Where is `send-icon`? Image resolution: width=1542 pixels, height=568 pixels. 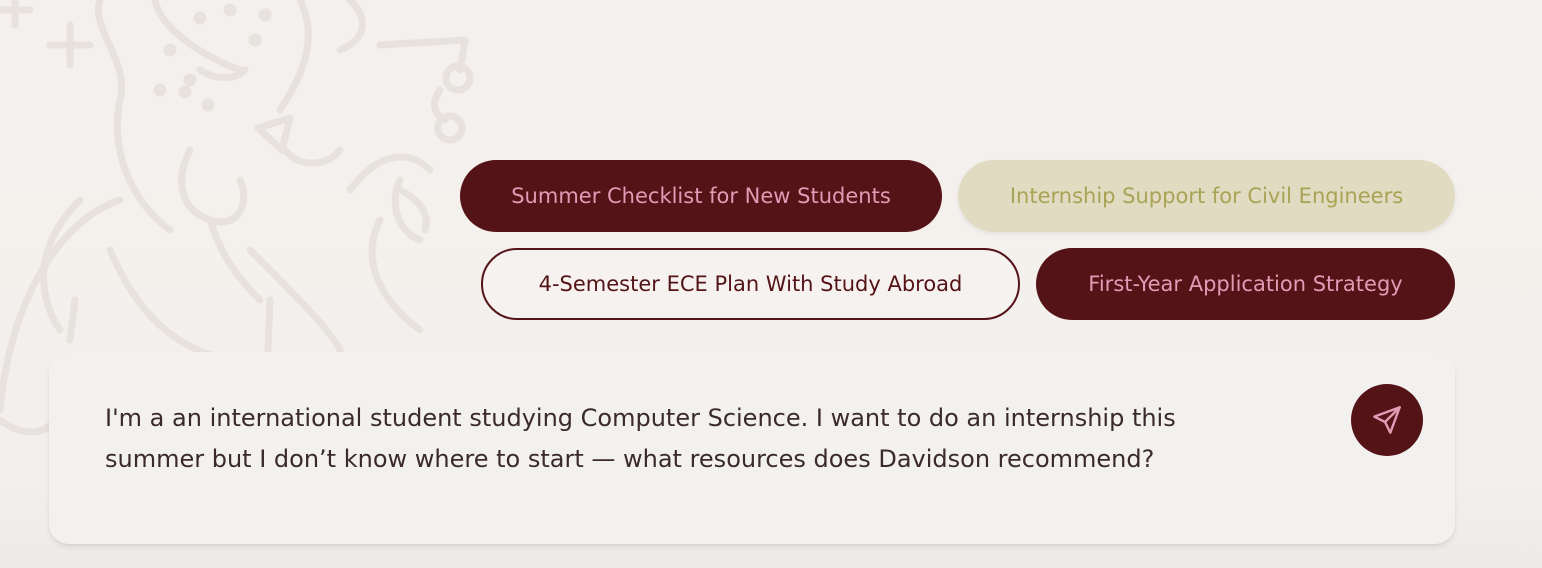
send-icon is located at coordinates (1387, 420).